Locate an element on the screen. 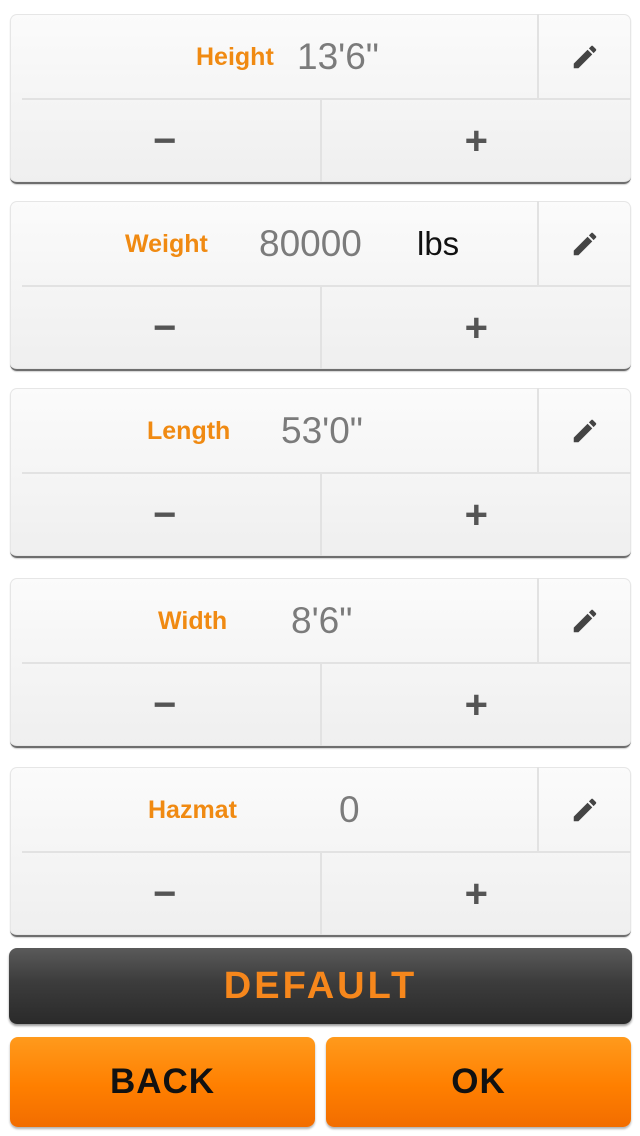  length-stepper: − + is located at coordinates (320, 515).